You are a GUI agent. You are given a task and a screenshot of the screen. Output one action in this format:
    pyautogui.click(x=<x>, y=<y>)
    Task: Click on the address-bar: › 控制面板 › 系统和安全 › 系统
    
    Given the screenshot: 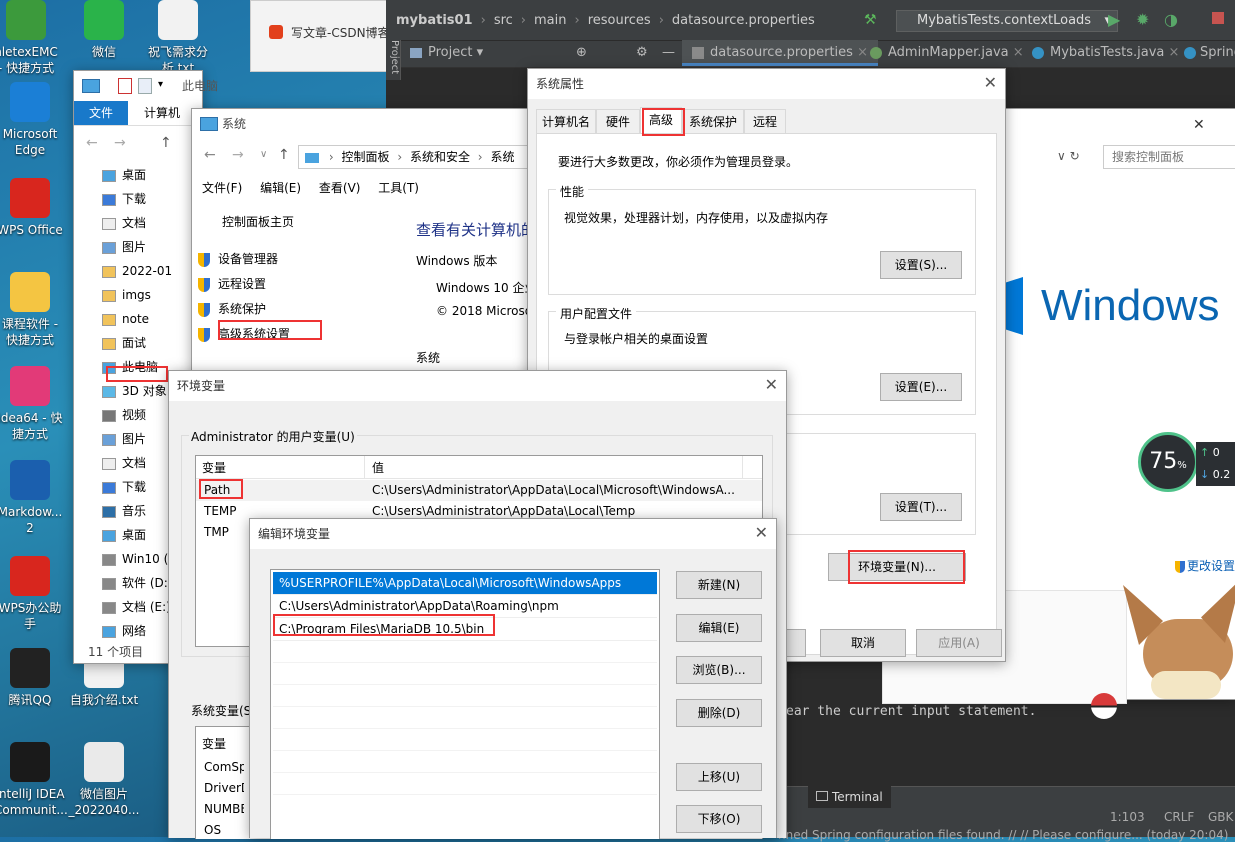 What is the action you would take?
    pyautogui.click(x=414, y=157)
    